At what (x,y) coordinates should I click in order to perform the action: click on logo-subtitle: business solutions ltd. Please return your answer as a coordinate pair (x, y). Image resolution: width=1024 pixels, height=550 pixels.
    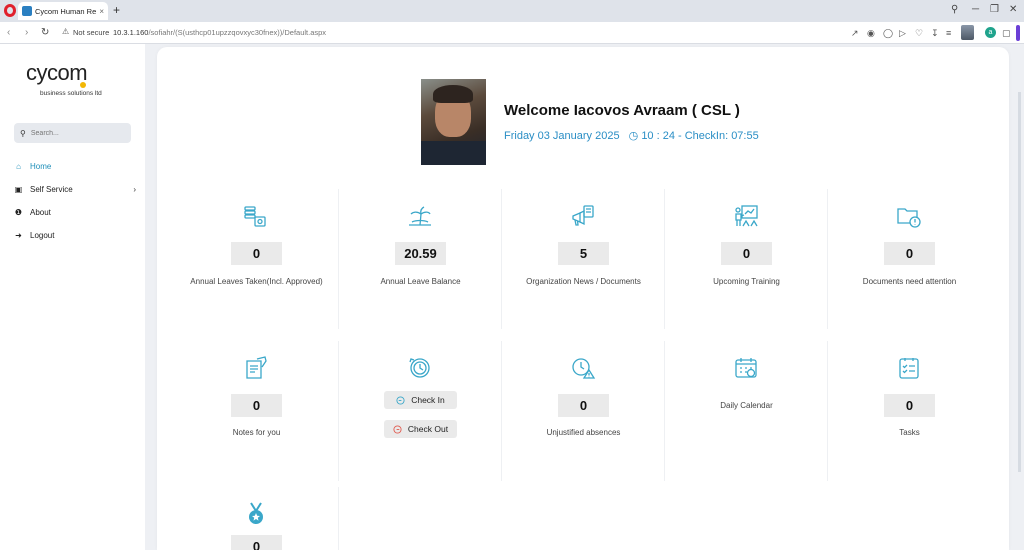
    Looking at the image, I should click on (71, 93).